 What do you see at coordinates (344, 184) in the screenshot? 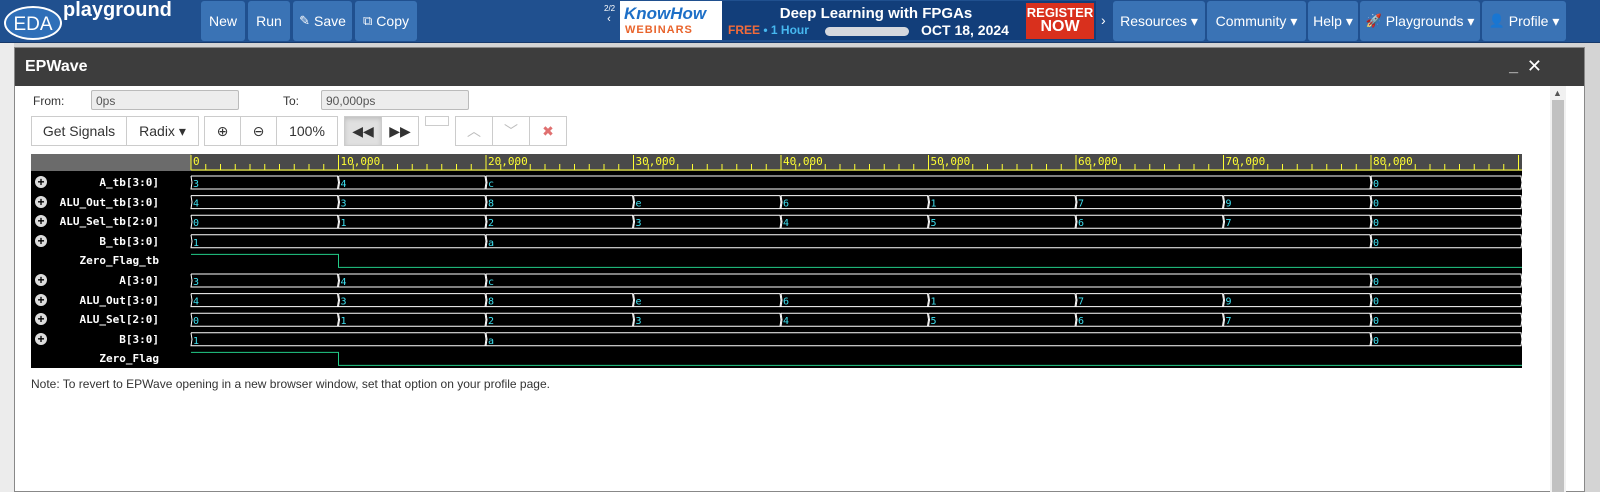
I see `bus-value-label: 4` at bounding box center [344, 184].